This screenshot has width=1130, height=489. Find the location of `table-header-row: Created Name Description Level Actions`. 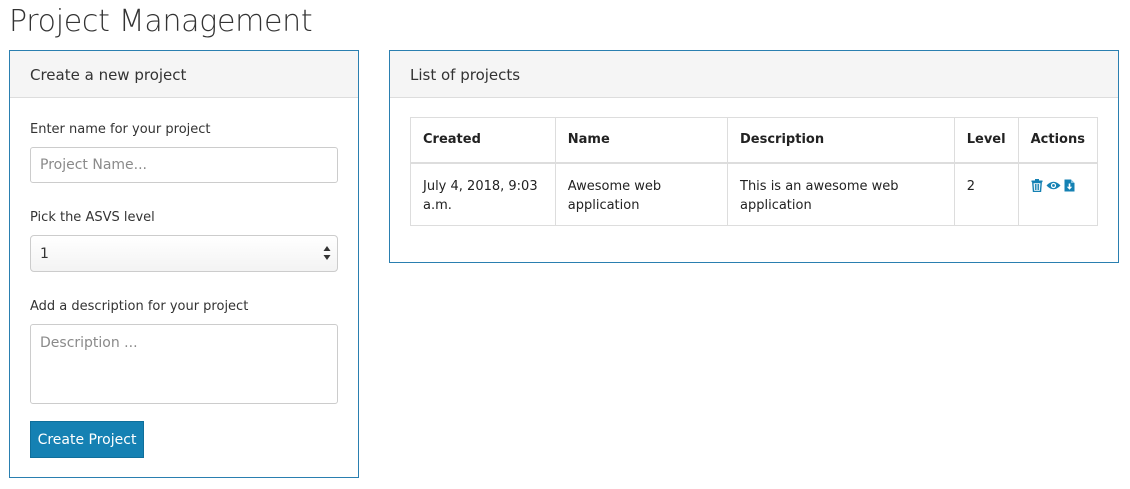

table-header-row: Created Name Description Level Actions is located at coordinates (754, 140).